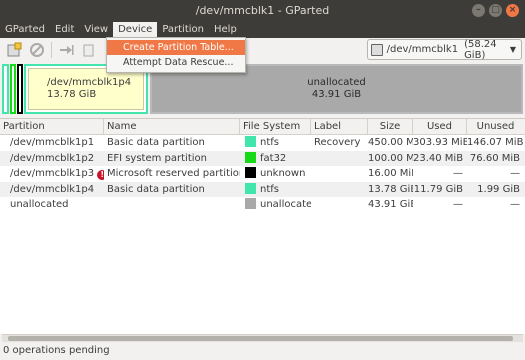  What do you see at coordinates (494, 158) in the screenshot?
I see `cell-unused: 76.60 MiB` at bounding box center [494, 158].